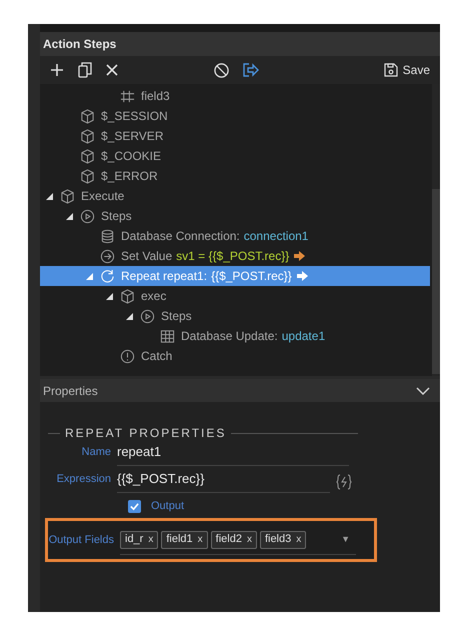  What do you see at coordinates (127, 356) in the screenshot?
I see `alert-icon` at bounding box center [127, 356].